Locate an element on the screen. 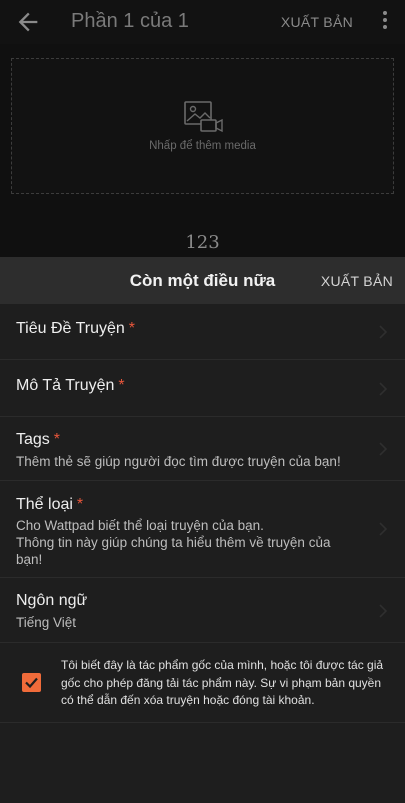 This screenshot has height=803, width=405. top-publish-button: XUẤT BẢN is located at coordinates (317, 22).